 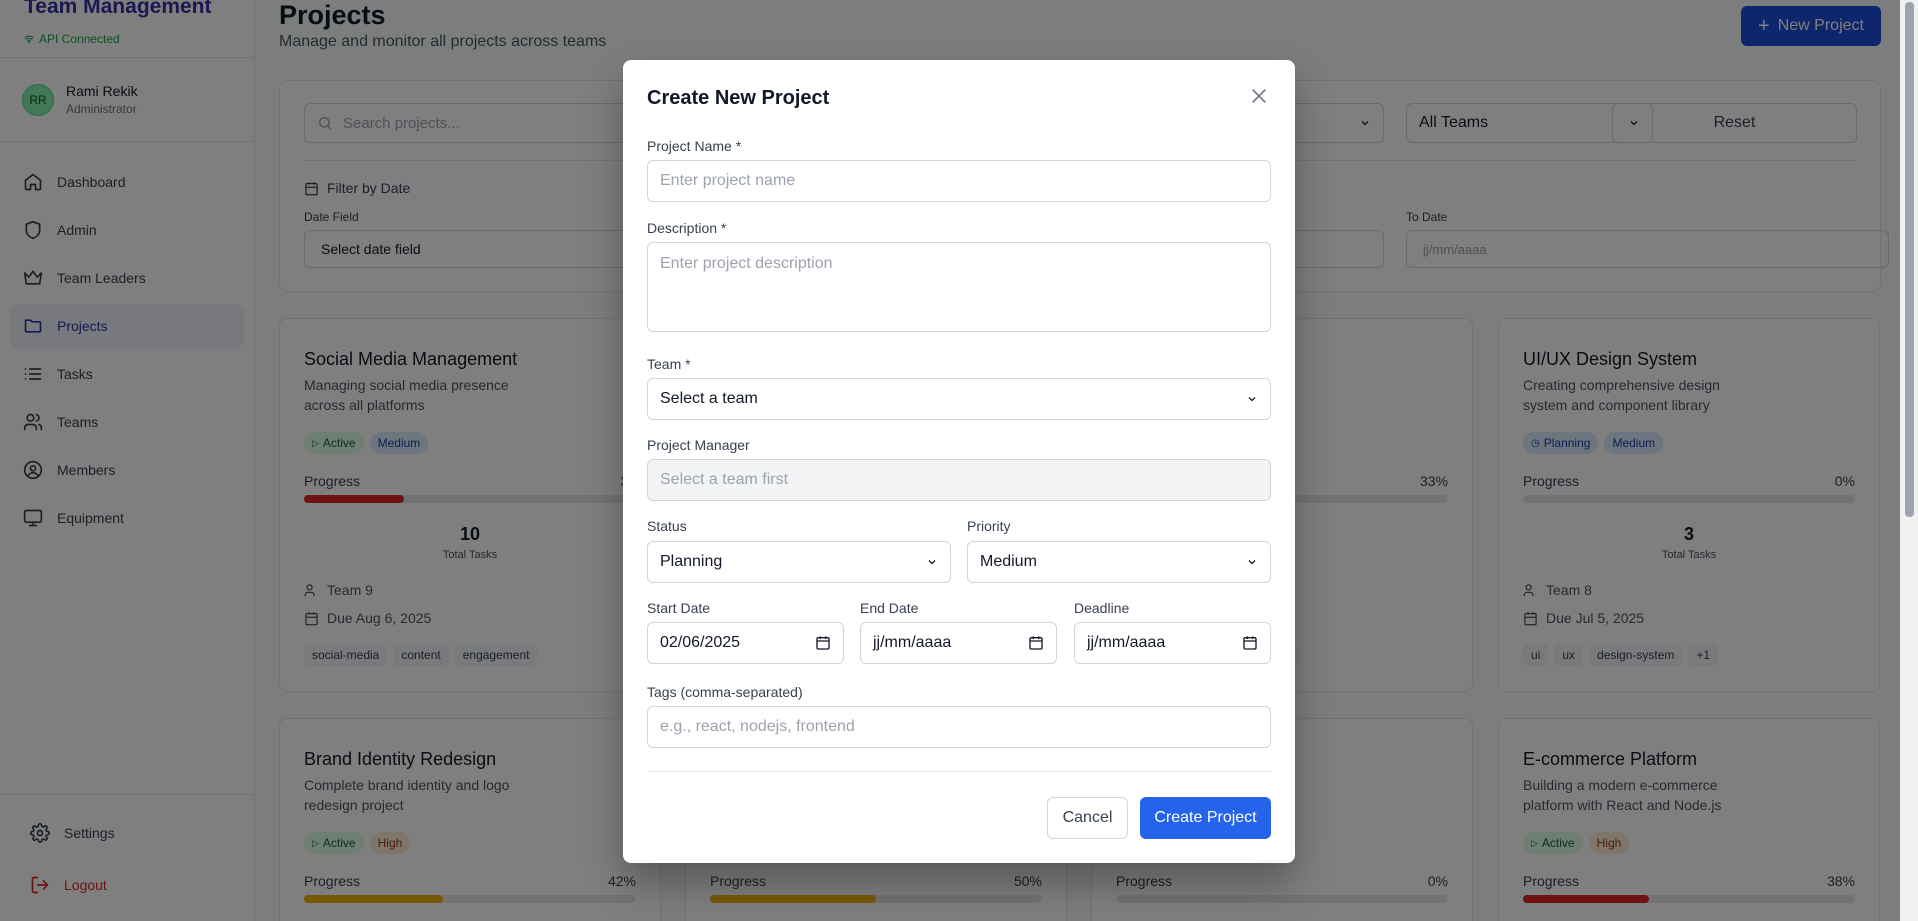 I want to click on start-date-value: 02/06/2025, so click(x=700, y=642).